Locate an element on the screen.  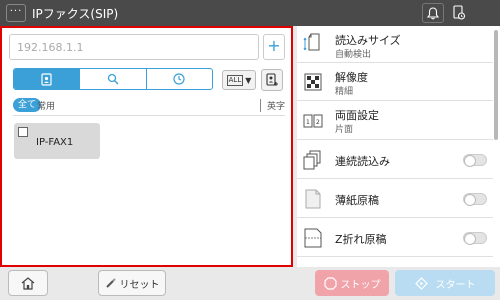
setting-z-fold: Z折れ原稿 is located at coordinates (395, 238).